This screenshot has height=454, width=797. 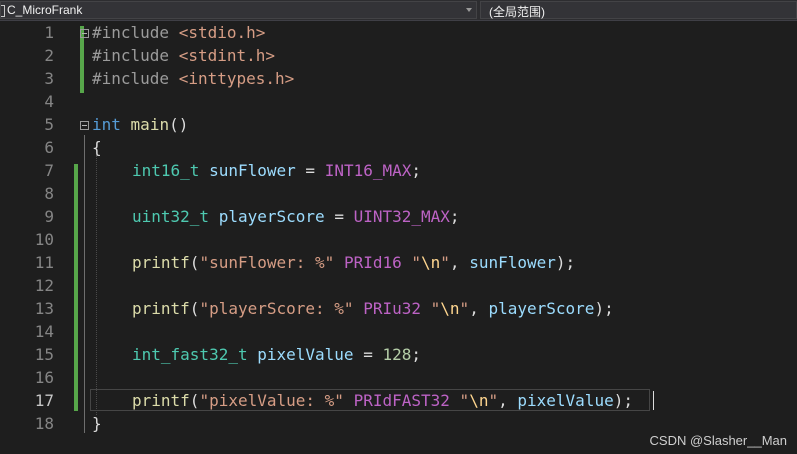 I want to click on project-icon, so click(x=3, y=11).